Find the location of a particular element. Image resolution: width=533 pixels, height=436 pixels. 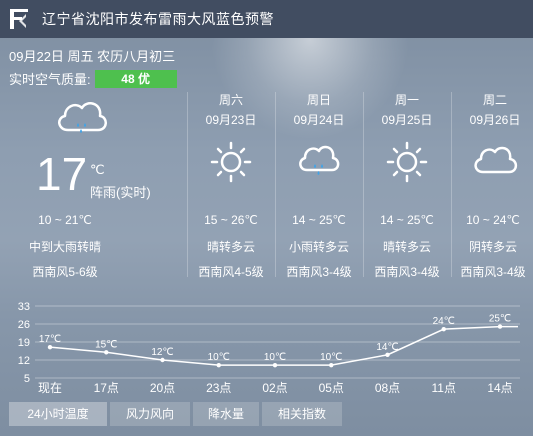

today-weather: 中到大雨转晴 is located at coordinates (64, 247).